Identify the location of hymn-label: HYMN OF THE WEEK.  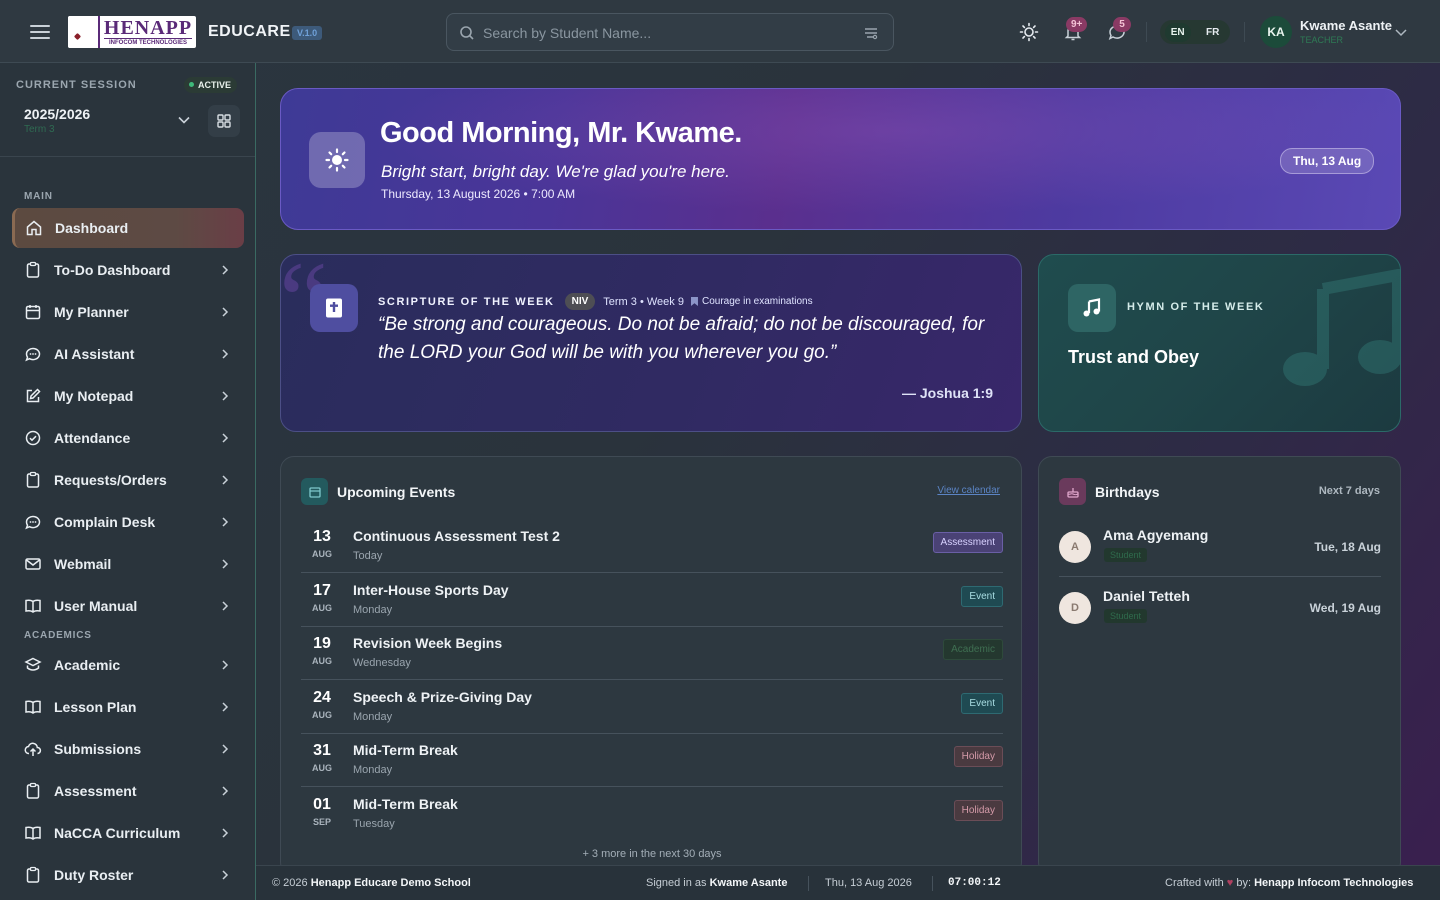
(1196, 307).